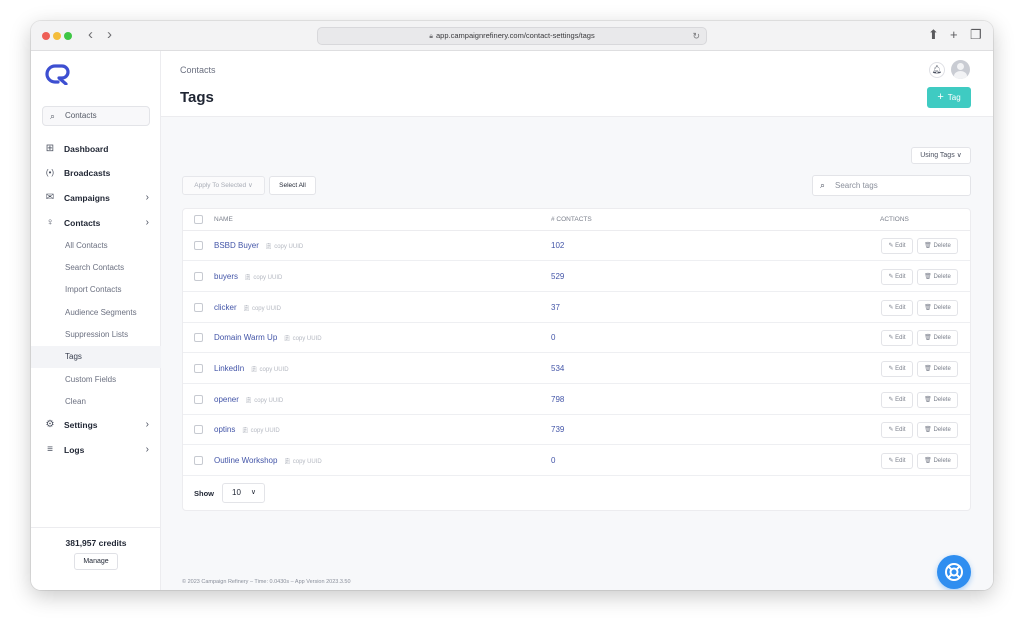 The image size is (1024, 632). What do you see at coordinates (954, 572) in the screenshot?
I see `help-button` at bounding box center [954, 572].